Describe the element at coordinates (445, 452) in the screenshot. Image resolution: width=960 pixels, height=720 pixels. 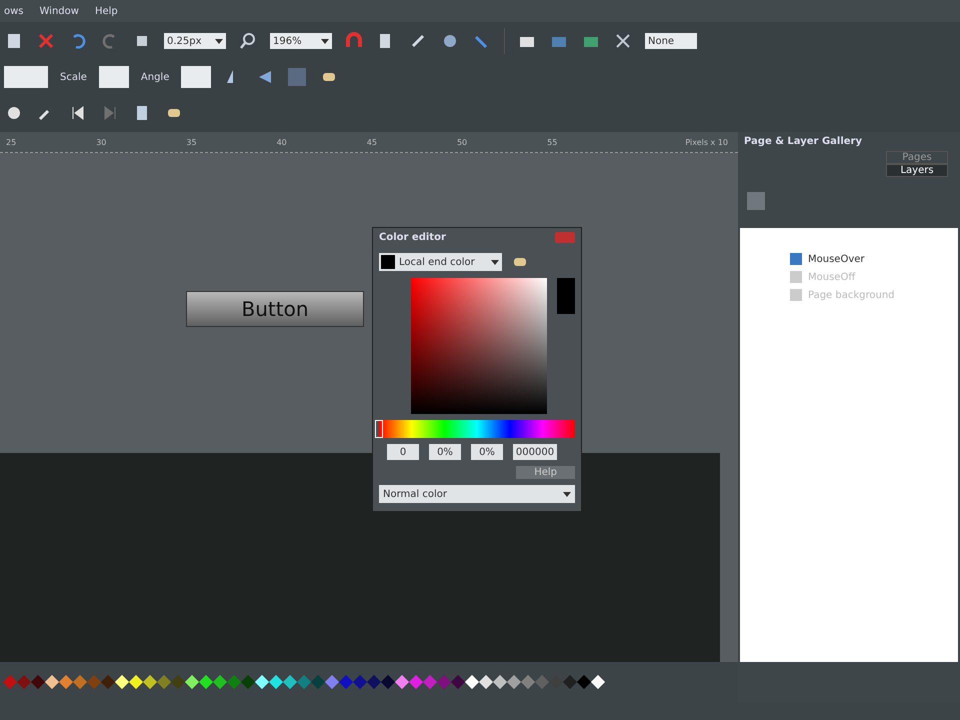
I see `saturation-field: 0%` at that location.